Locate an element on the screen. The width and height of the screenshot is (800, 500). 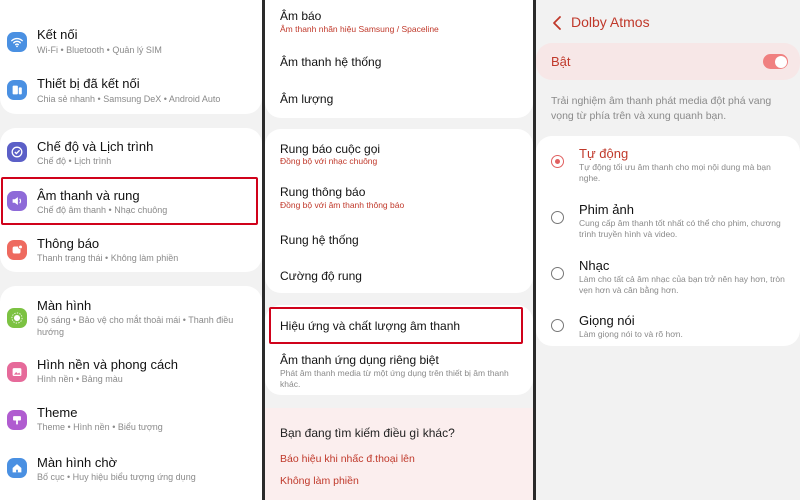
master-toggle-row: Bật is located at coordinates (668, 61).